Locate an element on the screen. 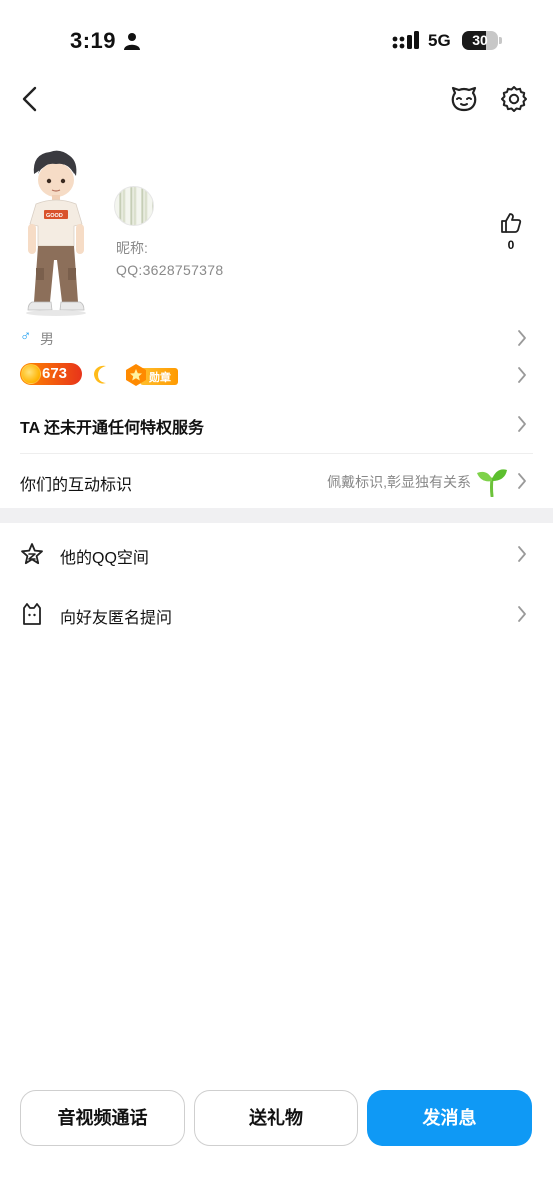 The height and width of the screenshot is (1200, 553). back-icon is located at coordinates (30, 99).